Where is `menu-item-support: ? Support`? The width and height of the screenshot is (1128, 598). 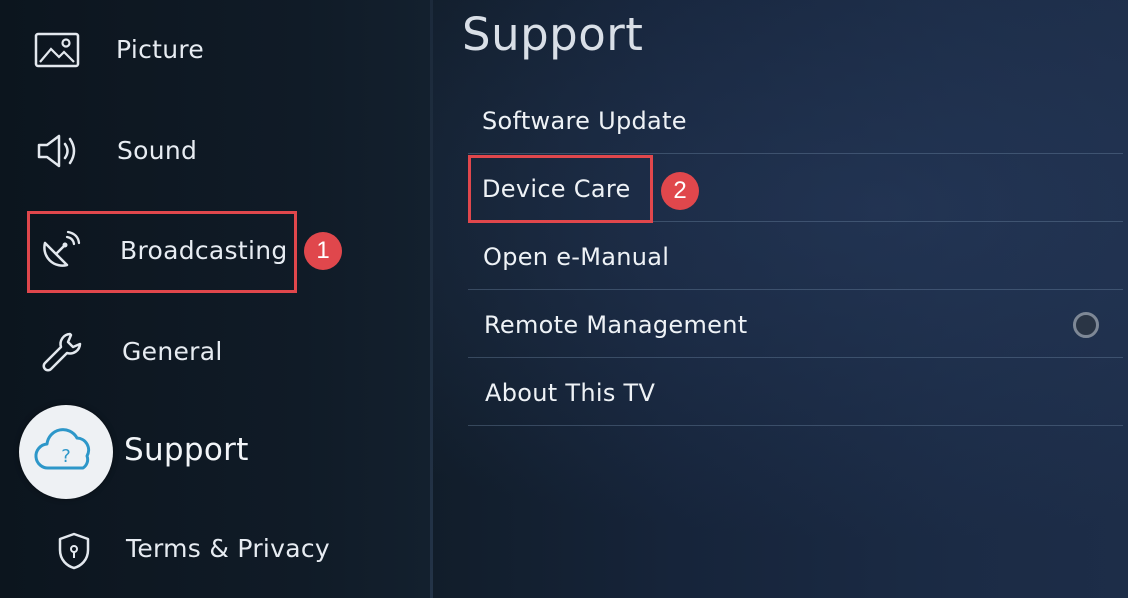 menu-item-support: ? Support is located at coordinates (210, 452).